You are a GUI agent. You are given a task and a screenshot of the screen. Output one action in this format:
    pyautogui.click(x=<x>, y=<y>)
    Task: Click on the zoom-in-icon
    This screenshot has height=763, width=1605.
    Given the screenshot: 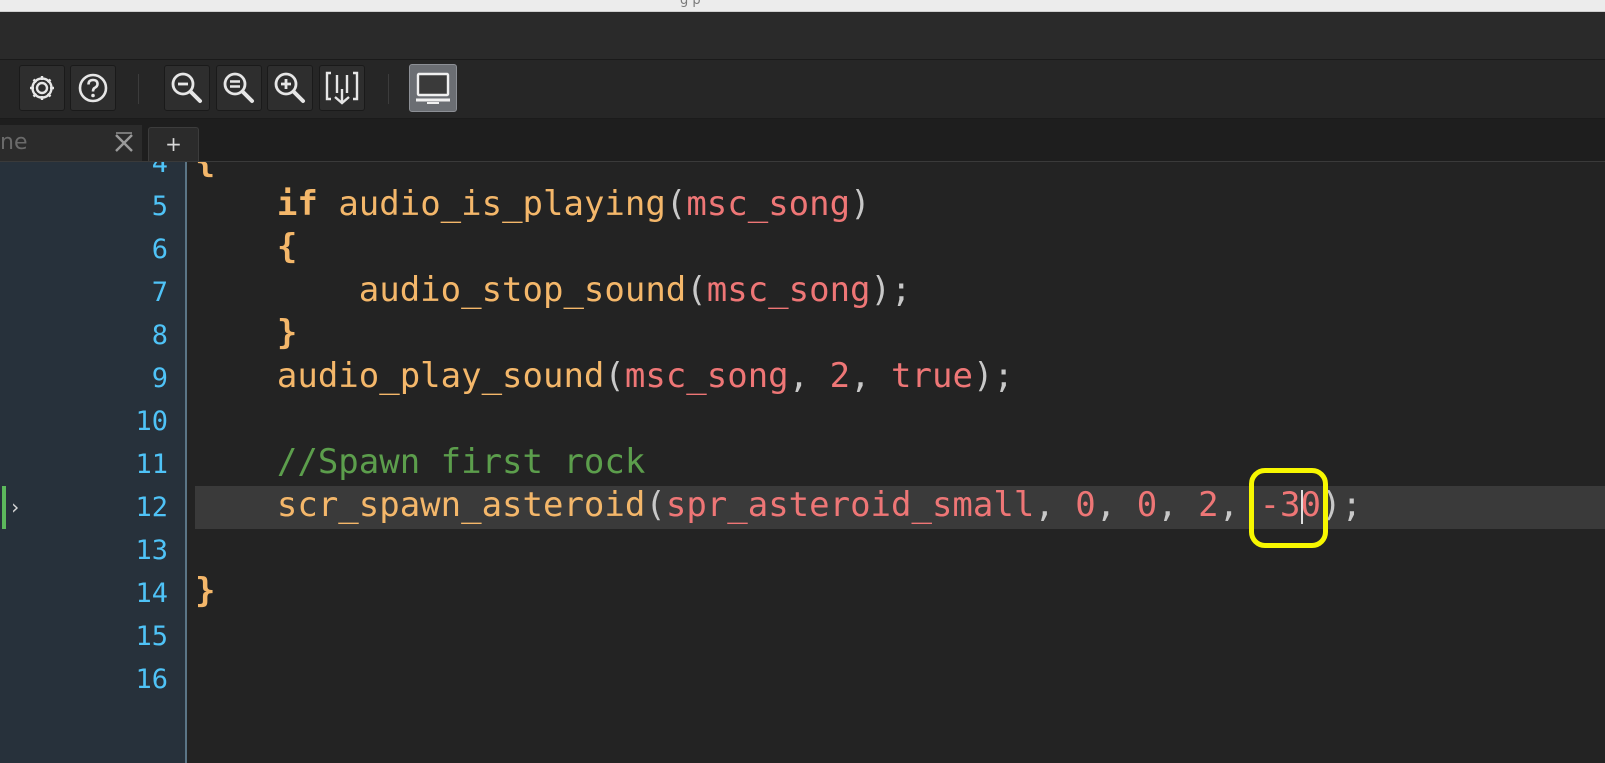 What is the action you would take?
    pyautogui.click(x=289, y=87)
    